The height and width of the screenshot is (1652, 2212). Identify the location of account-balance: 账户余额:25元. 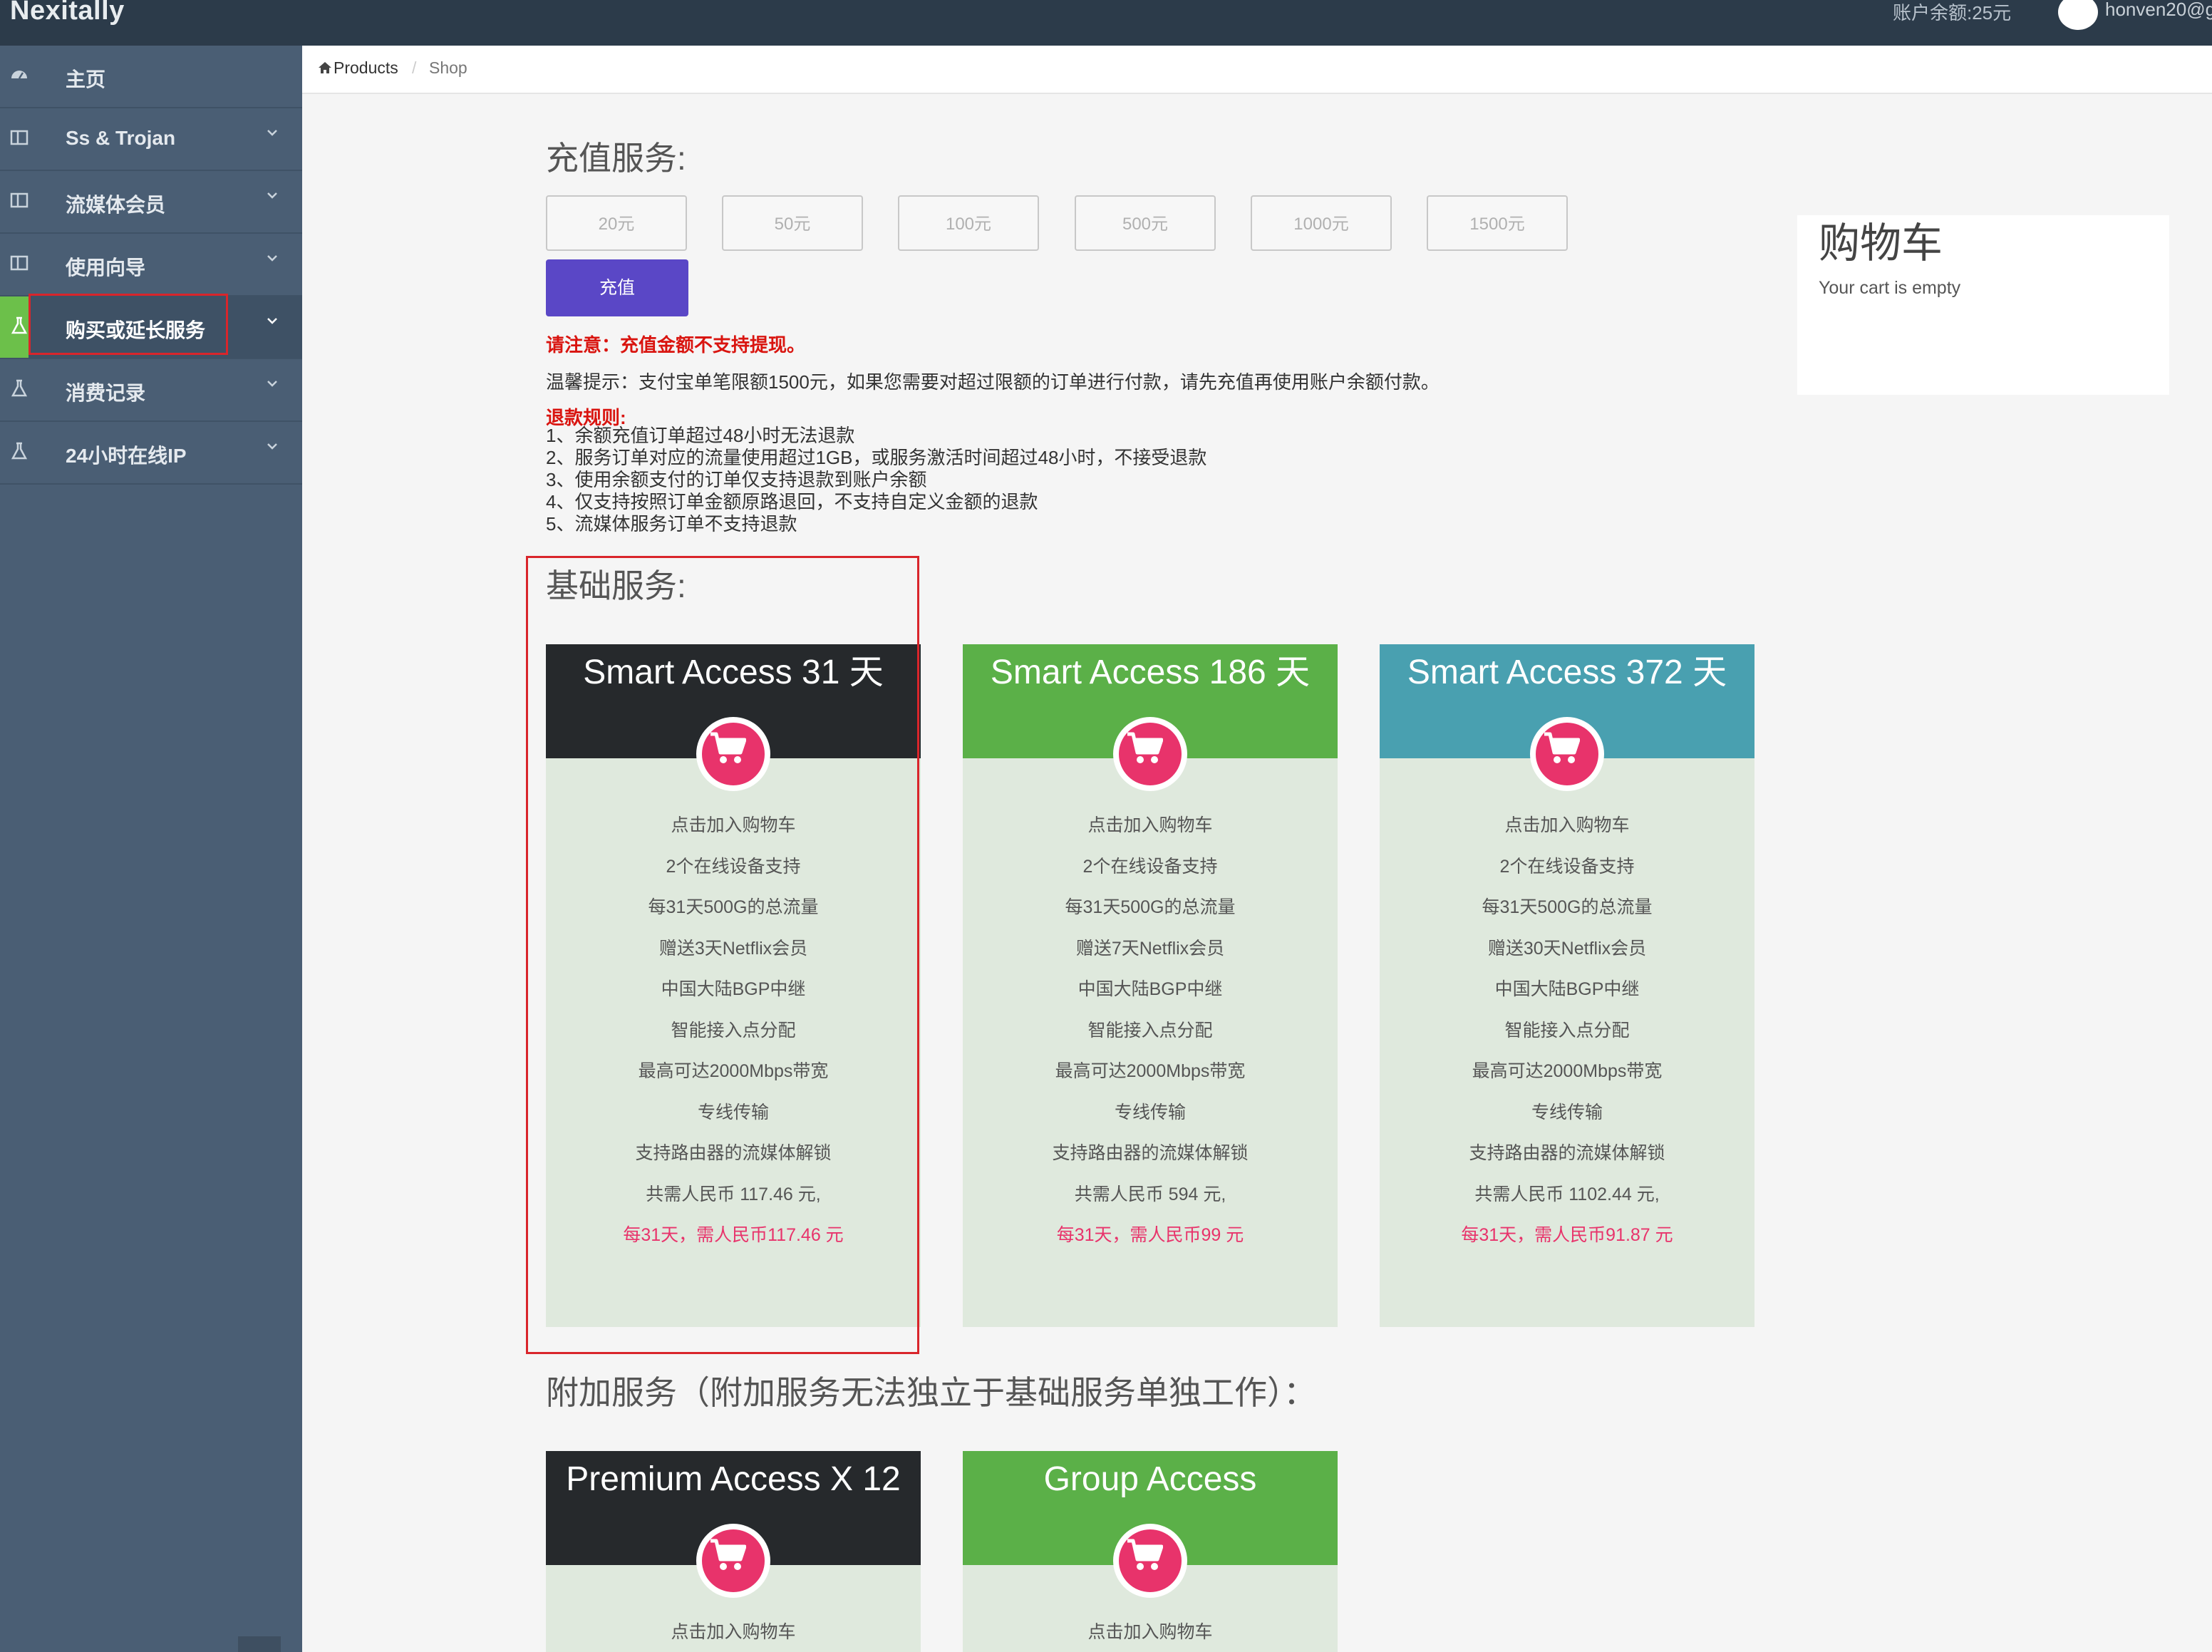
(1952, 13).